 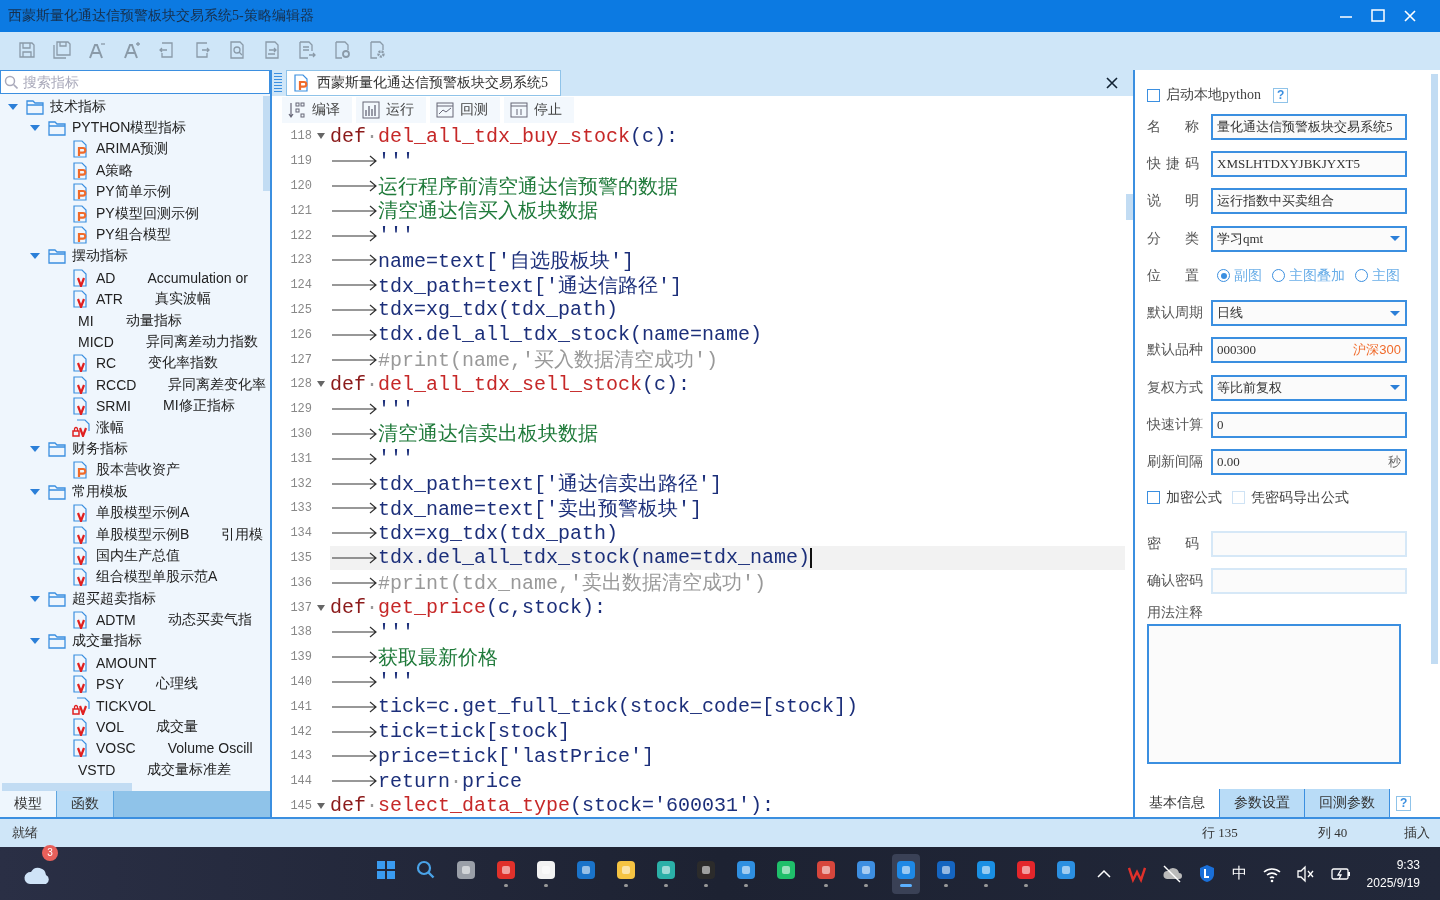 What do you see at coordinates (1262, 803) in the screenshot?
I see `panel-tab: 参数设置` at bounding box center [1262, 803].